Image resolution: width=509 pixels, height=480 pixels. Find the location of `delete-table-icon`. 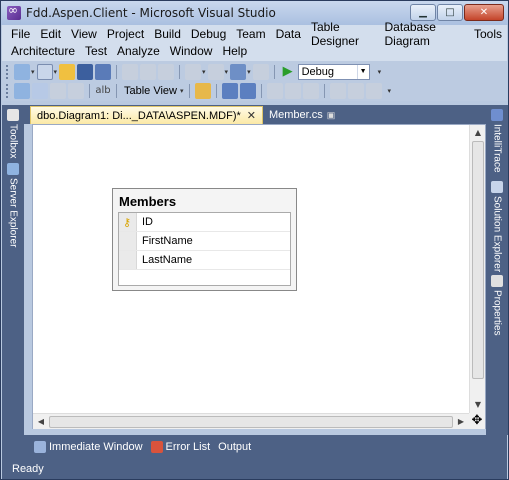

delete-table-icon is located at coordinates (58, 90).